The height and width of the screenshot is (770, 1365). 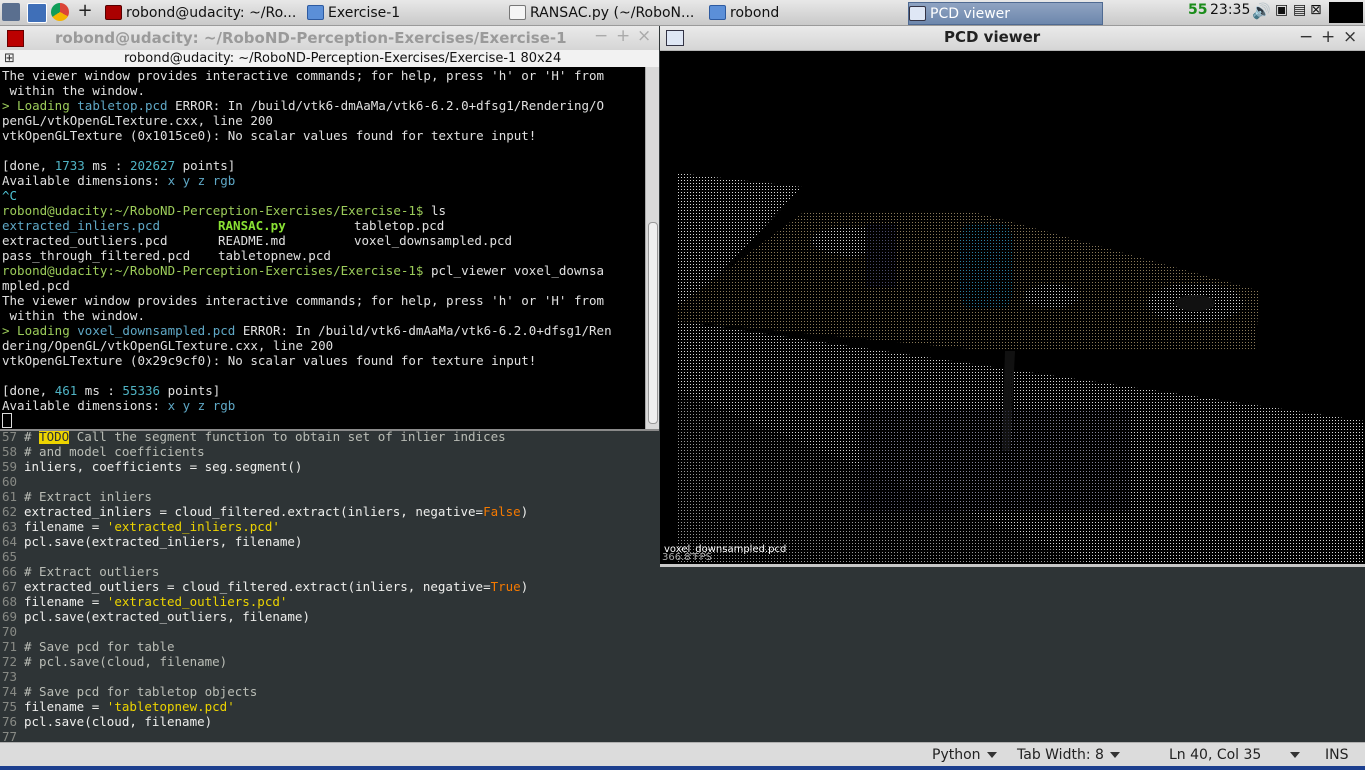 I want to click on editor-statusbar: Python Tab Width: 8 Ln 40, Col 35 INS, so click(x=682, y=754).